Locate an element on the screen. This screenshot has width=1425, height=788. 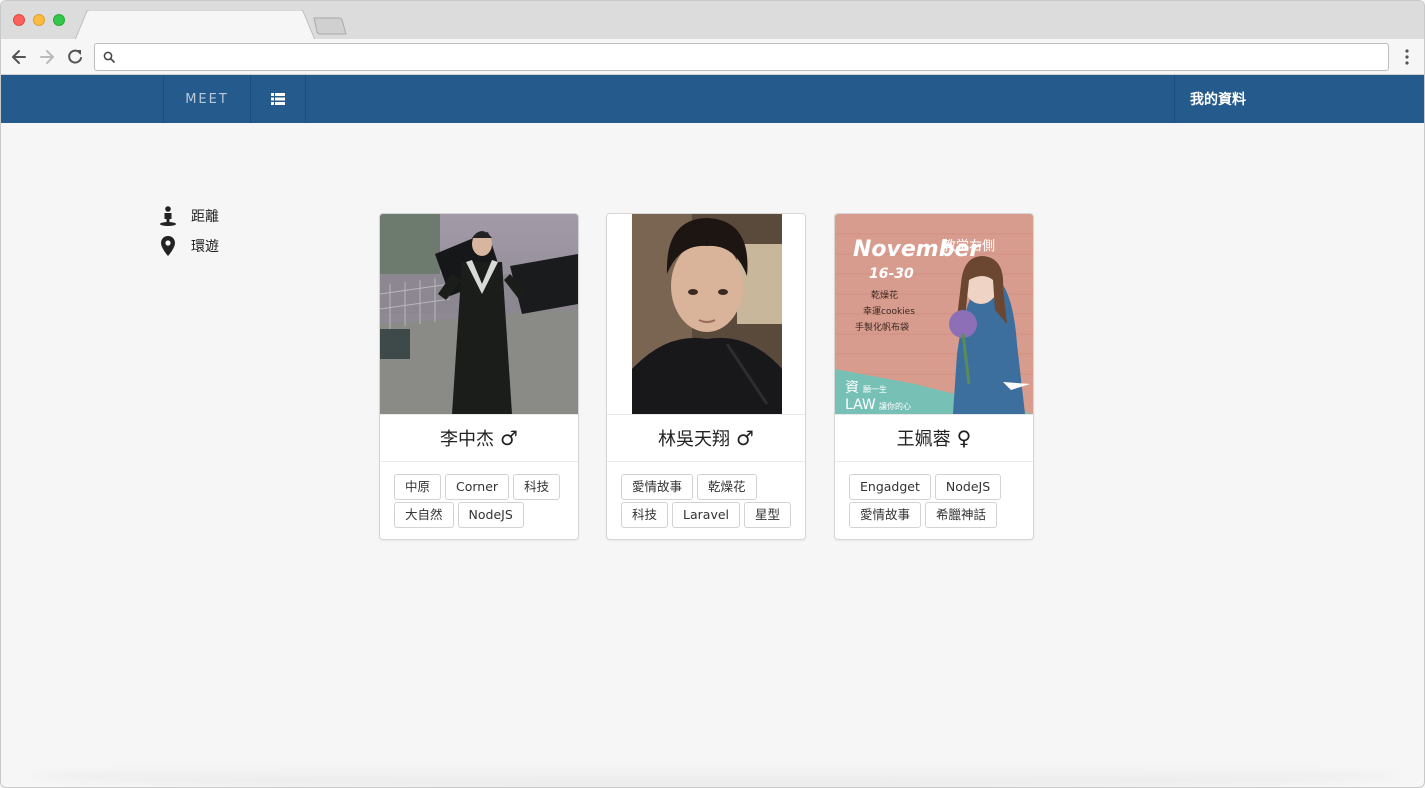
interest-tag: 希臘神話 is located at coordinates (961, 515).